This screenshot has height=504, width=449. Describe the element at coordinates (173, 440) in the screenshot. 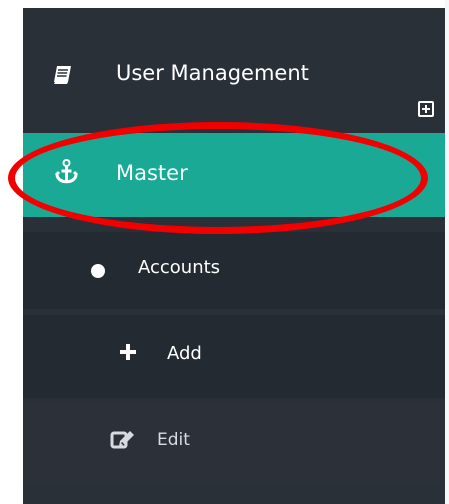

I see `sidebar-item-label: Edit` at that location.